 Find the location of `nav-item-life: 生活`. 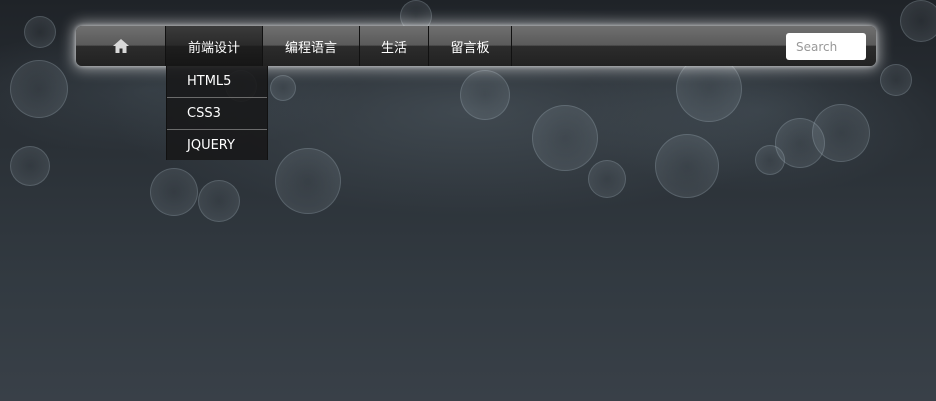

nav-item-life: 生活 is located at coordinates (394, 46).